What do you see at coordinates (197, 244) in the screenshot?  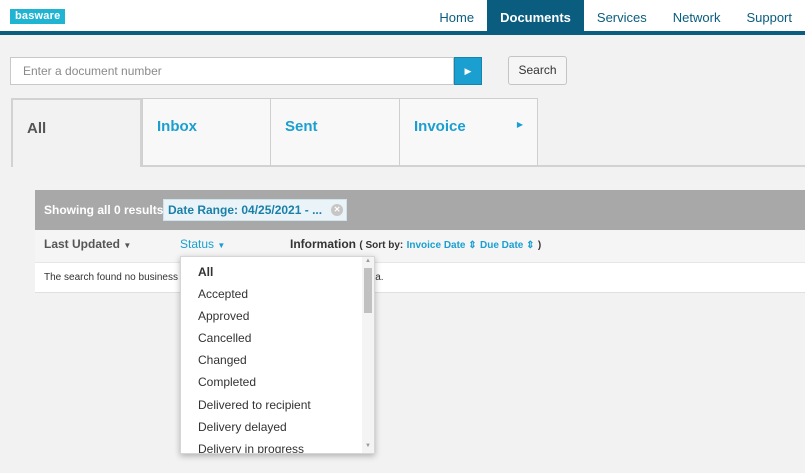 I see `status-label: Status` at bounding box center [197, 244].